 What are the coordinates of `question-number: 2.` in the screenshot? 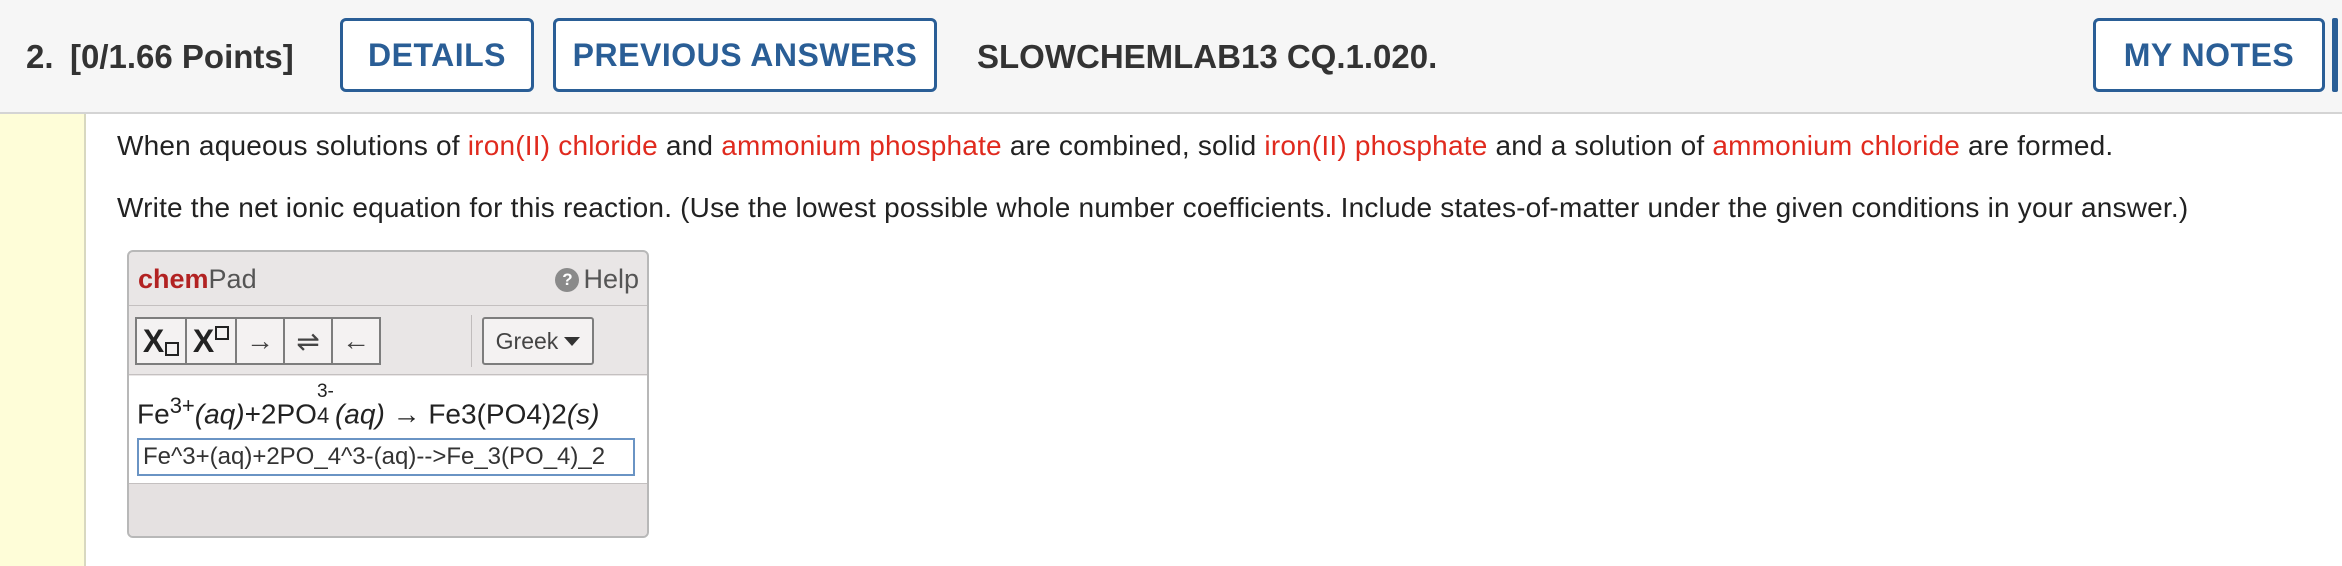 It's located at (40, 56).